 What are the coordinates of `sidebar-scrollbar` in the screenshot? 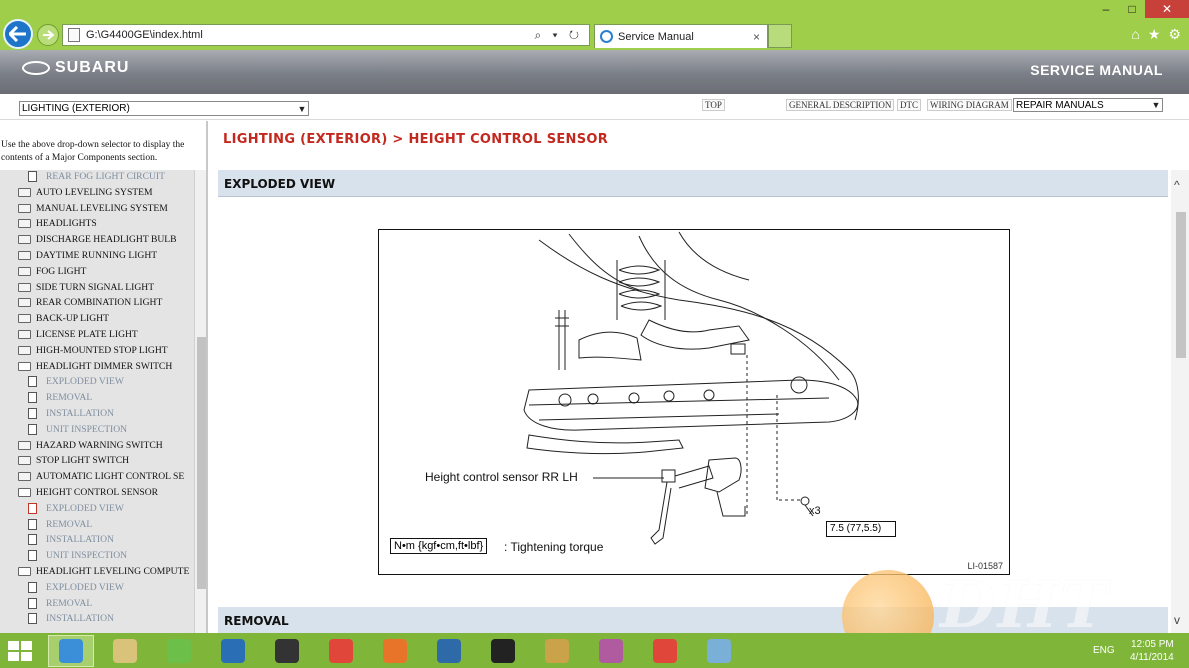 It's located at (200, 401).